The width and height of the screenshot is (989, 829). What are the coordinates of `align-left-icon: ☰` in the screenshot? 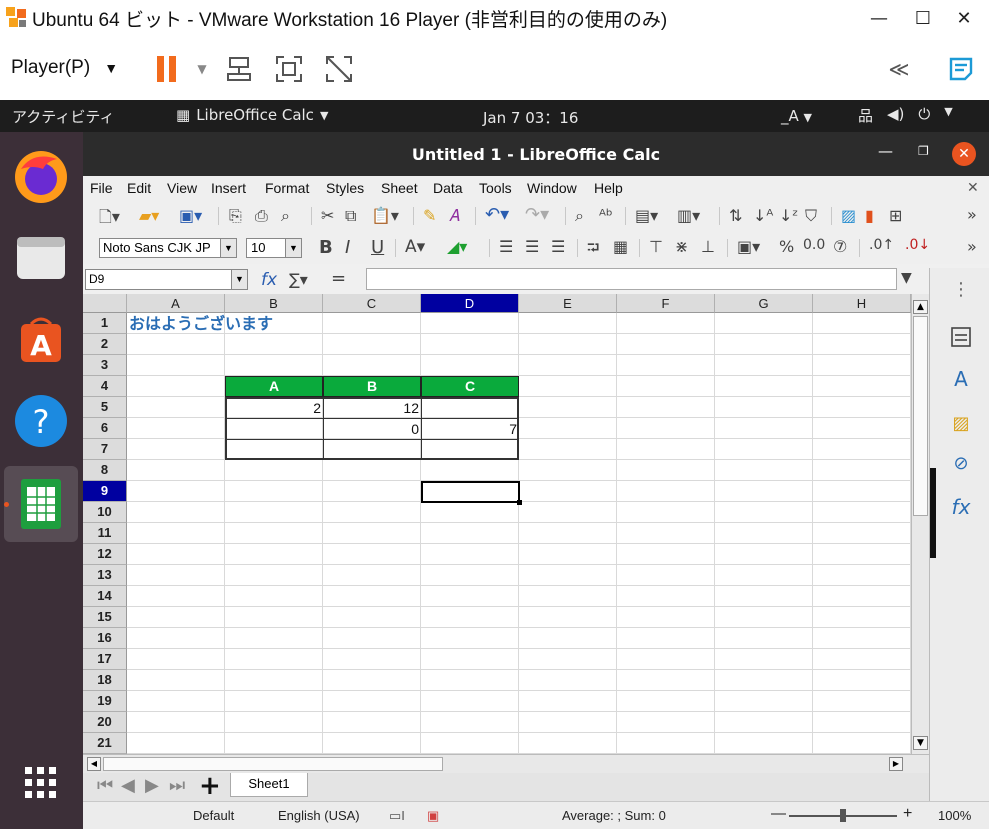 It's located at (506, 246).